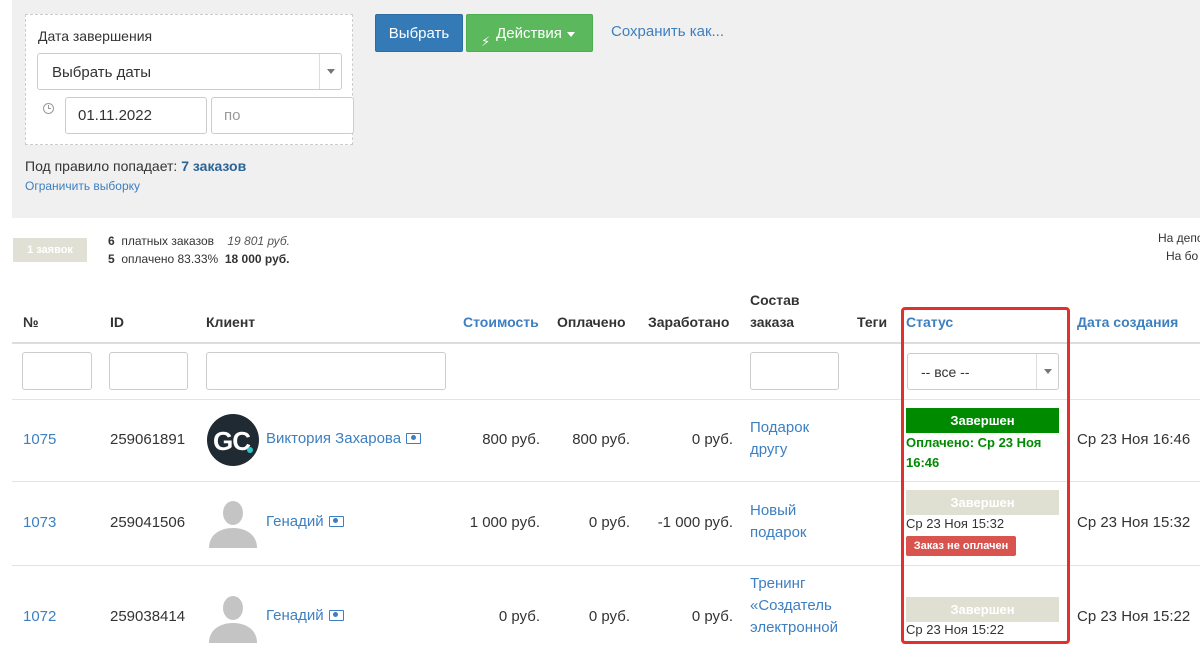 The image size is (1200, 646). I want to click on date-from-input: 01.11.2022, so click(136, 115).